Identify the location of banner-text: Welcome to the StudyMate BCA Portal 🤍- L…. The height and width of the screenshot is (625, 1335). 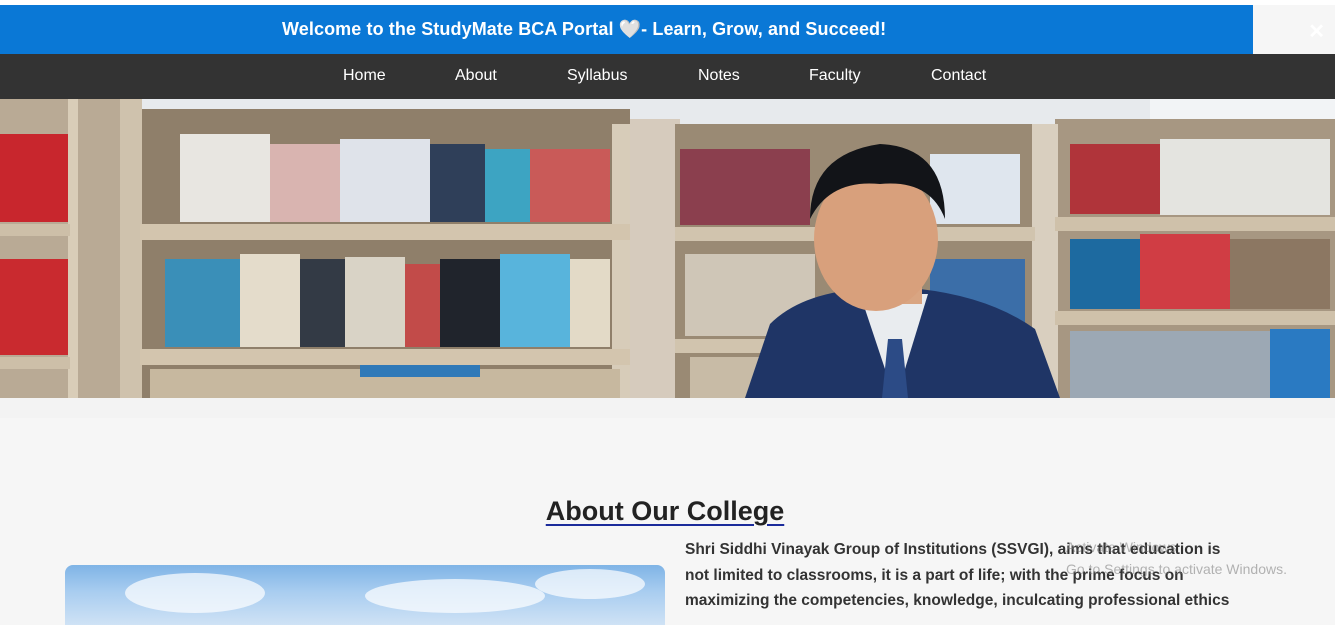
(584, 29).